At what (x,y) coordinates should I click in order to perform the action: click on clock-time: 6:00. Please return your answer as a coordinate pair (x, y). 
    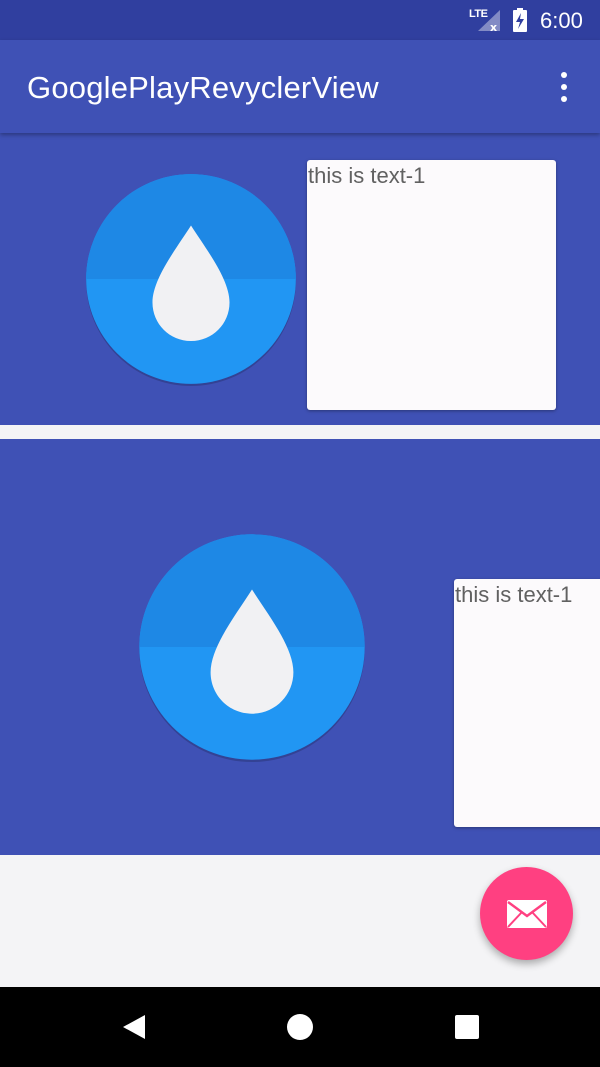
    Looking at the image, I should click on (561, 20).